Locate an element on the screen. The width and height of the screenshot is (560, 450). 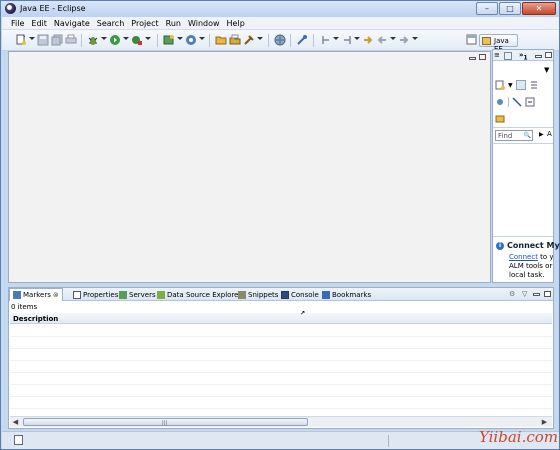
filter-label: A is located at coordinates (549, 134).